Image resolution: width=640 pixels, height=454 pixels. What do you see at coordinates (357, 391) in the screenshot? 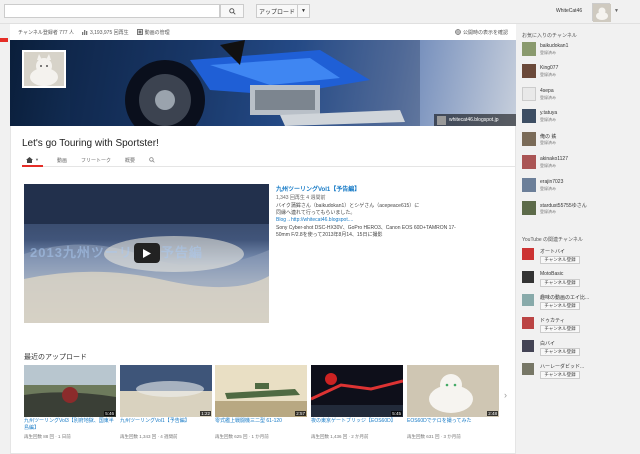
I see `video-thumbnail: 5:45` at bounding box center [357, 391].